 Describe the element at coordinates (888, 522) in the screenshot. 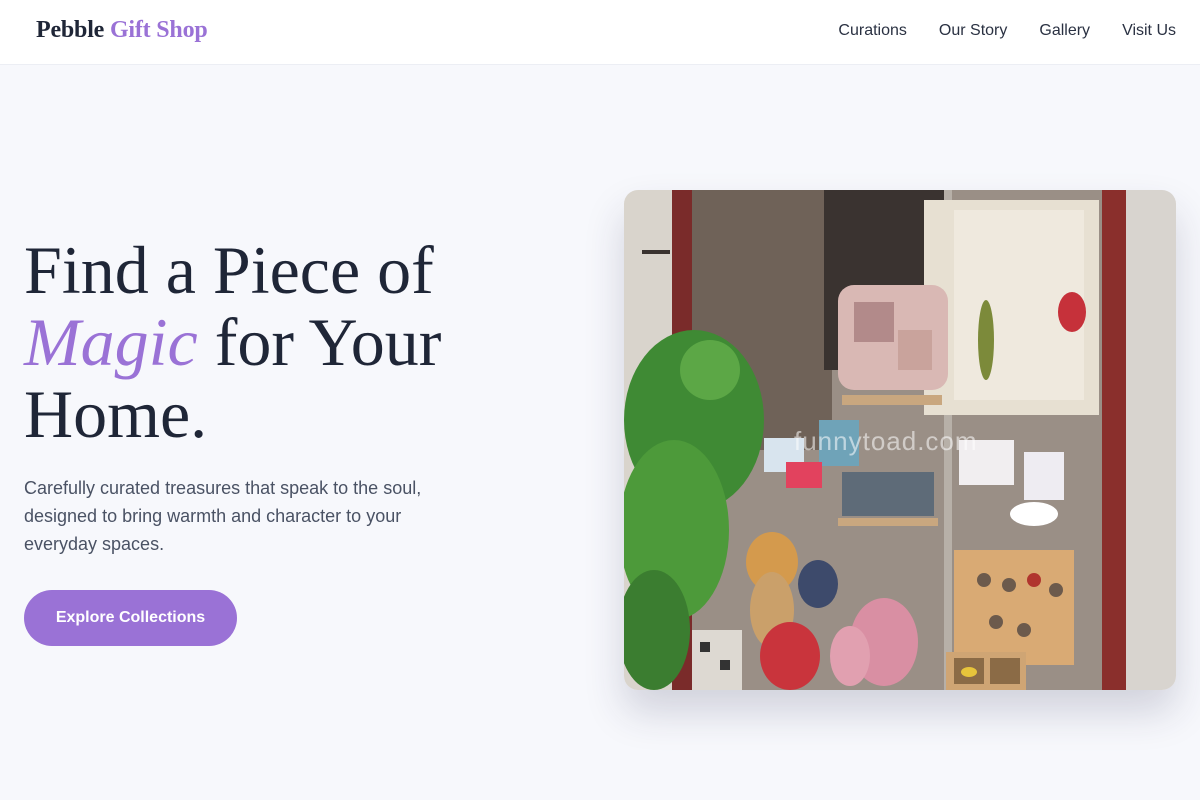

I see `middle-shelf` at that location.